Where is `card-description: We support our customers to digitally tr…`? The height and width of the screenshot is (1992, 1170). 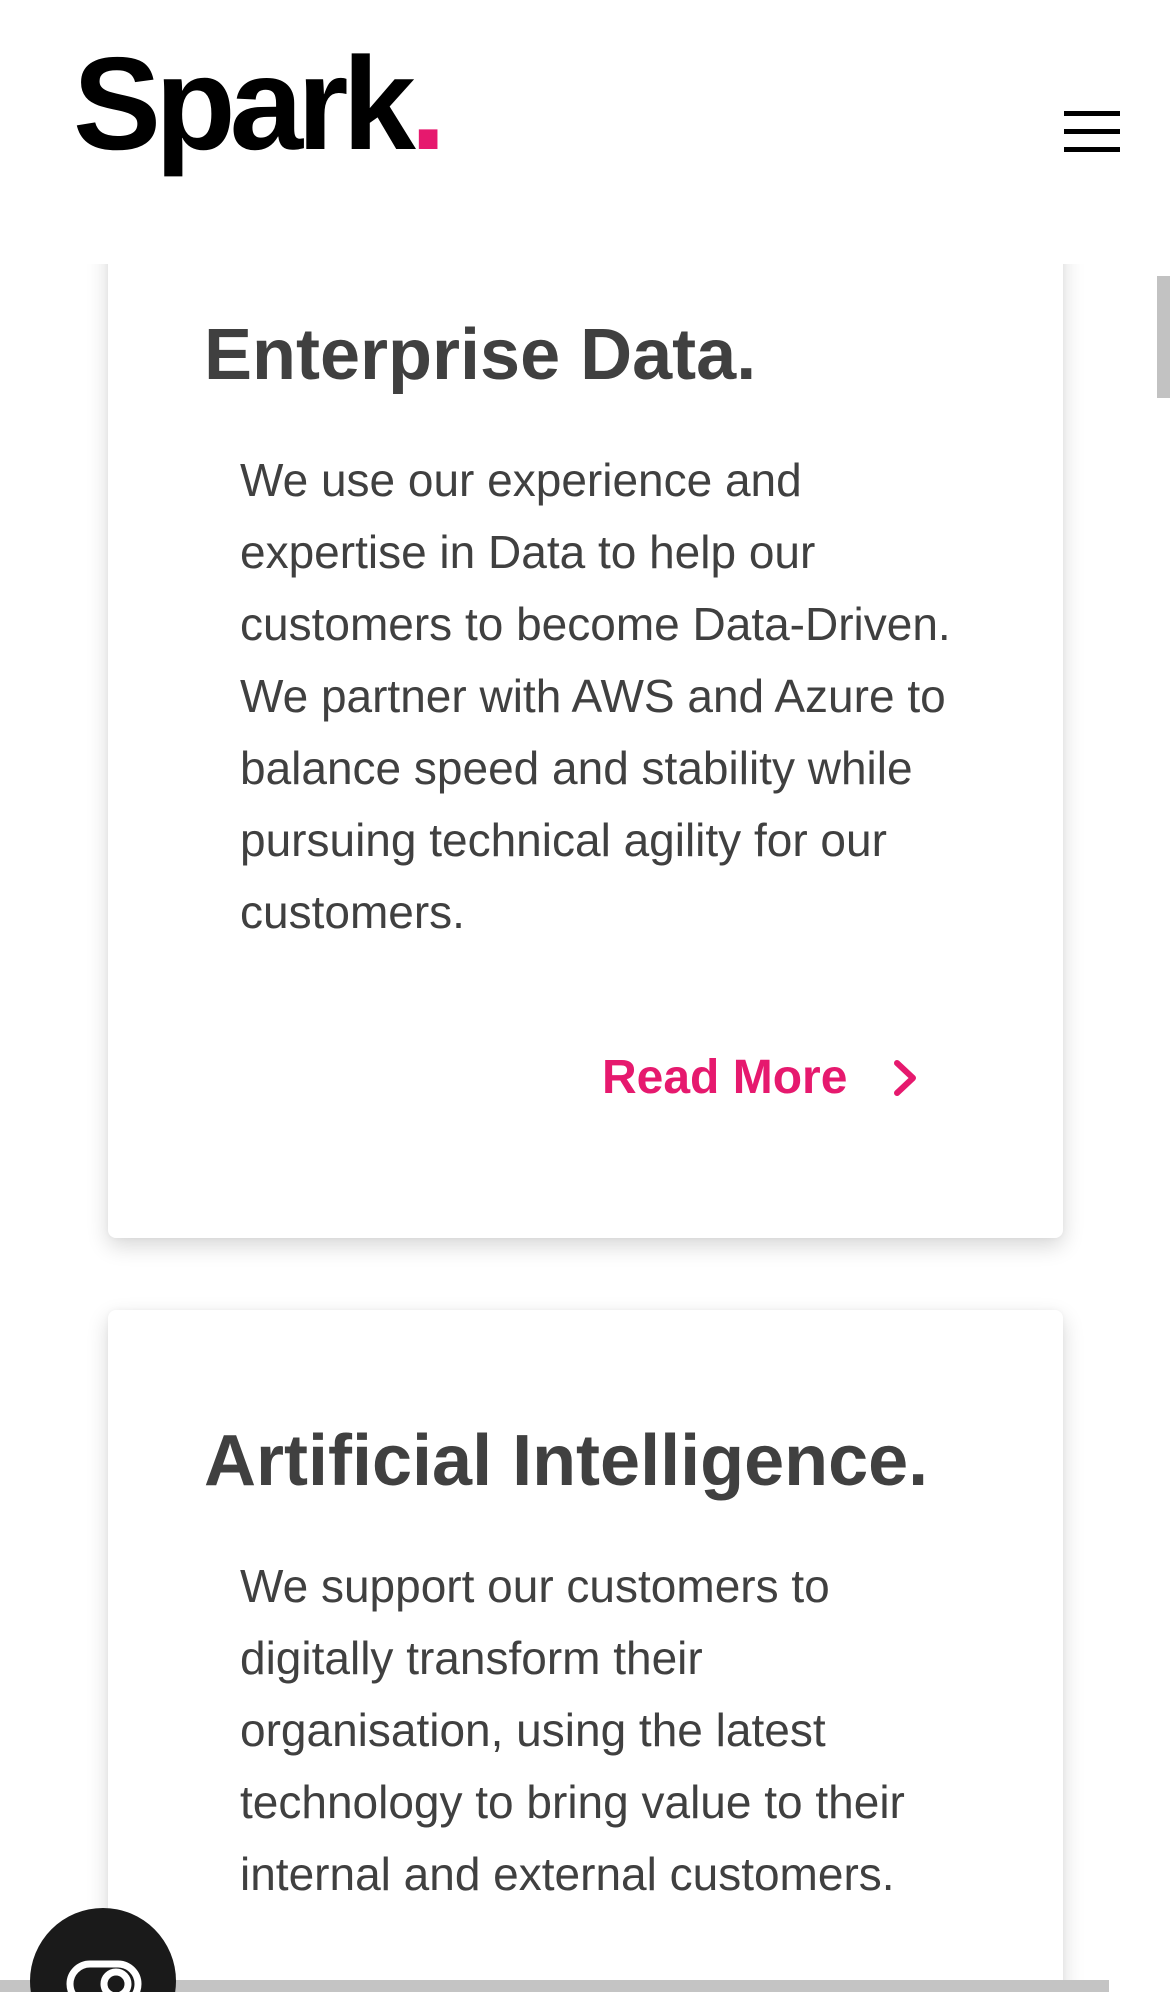 card-description: We support our customers to digitally tr… is located at coordinates (572, 1730).